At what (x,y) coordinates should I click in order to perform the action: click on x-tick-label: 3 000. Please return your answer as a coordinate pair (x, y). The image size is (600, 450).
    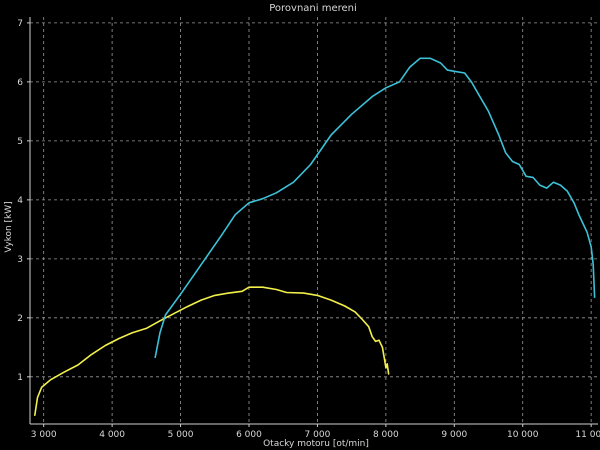
    Looking at the image, I should click on (44, 435).